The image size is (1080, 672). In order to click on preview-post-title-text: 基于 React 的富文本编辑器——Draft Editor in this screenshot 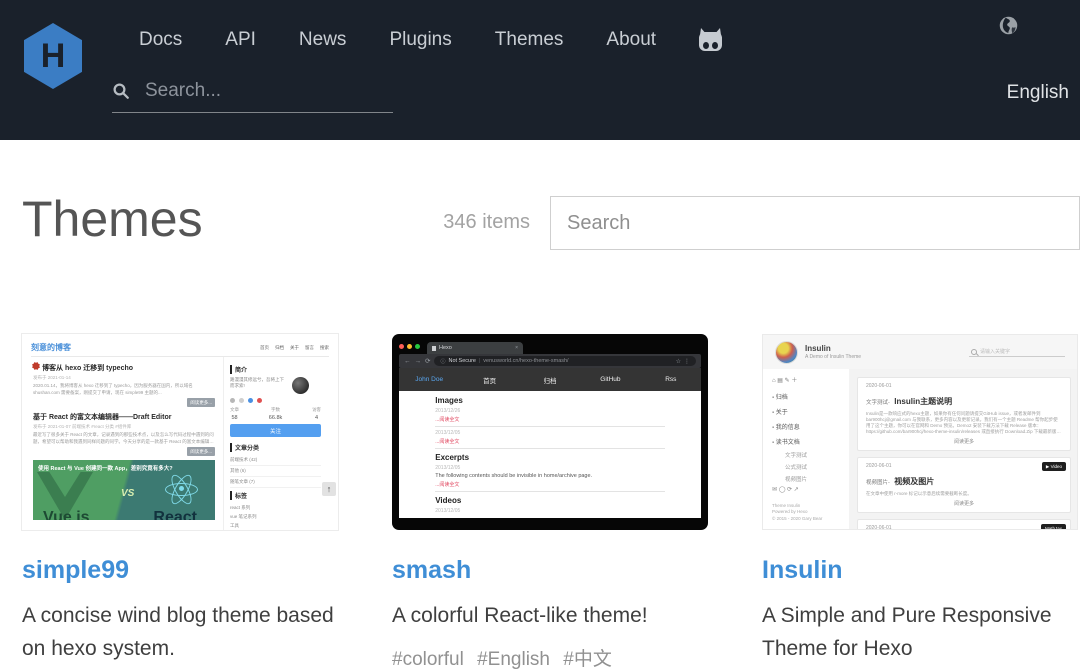, I will do `click(102, 417)`.